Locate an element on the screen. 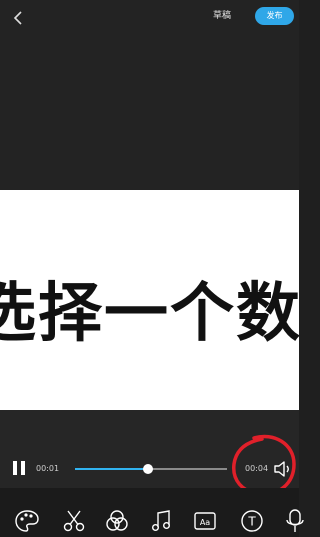 The width and height of the screenshot is (320, 537). filter-icon is located at coordinates (117, 521).